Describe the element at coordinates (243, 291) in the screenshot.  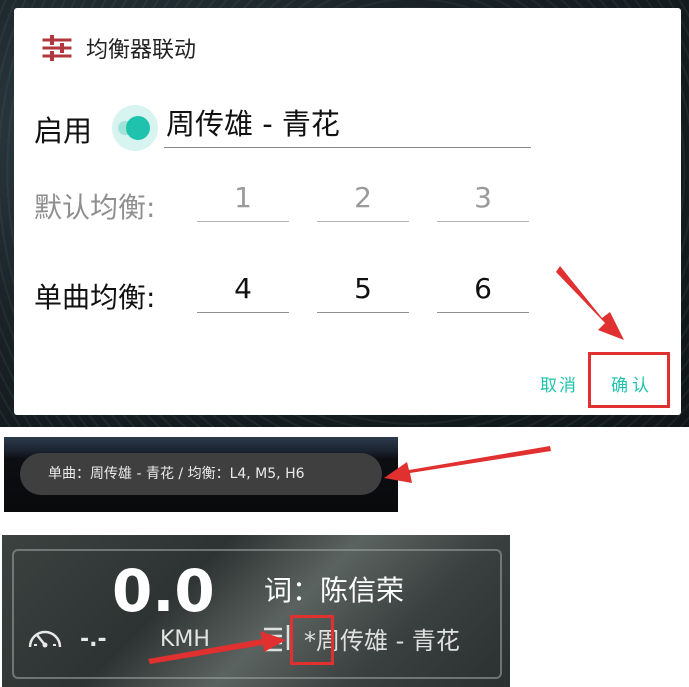
I see `single-eq-low-field: 4` at that location.